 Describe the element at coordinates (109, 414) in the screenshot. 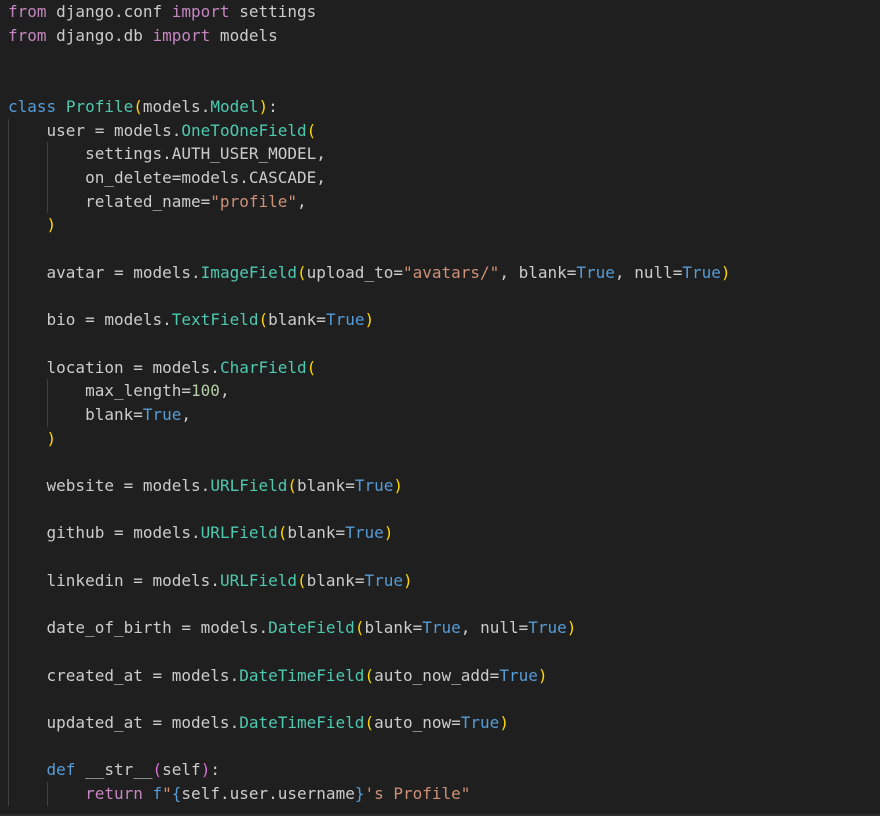

I see `code-token-text: blank` at that location.